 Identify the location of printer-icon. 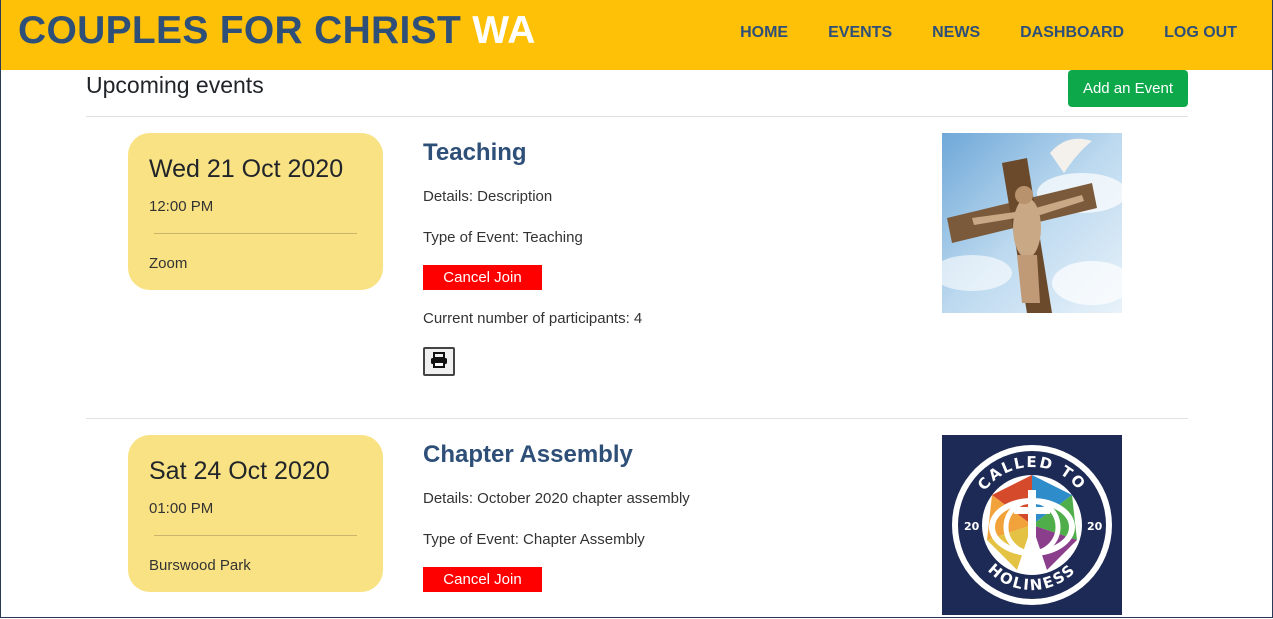
(439, 361).